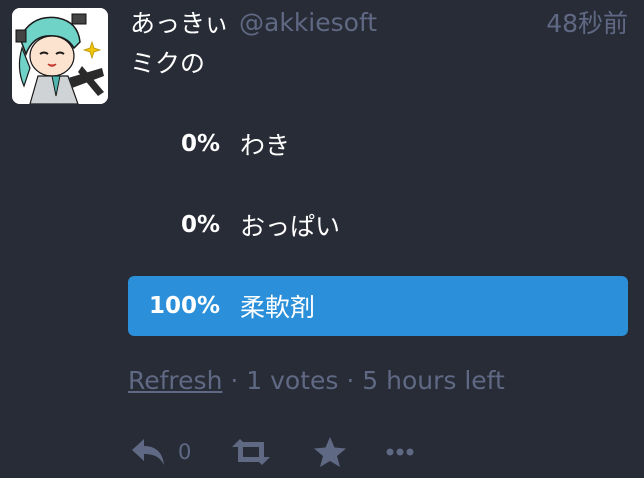  Describe the element at coordinates (184, 306) in the screenshot. I see `poll-option-percent: 100%` at that location.